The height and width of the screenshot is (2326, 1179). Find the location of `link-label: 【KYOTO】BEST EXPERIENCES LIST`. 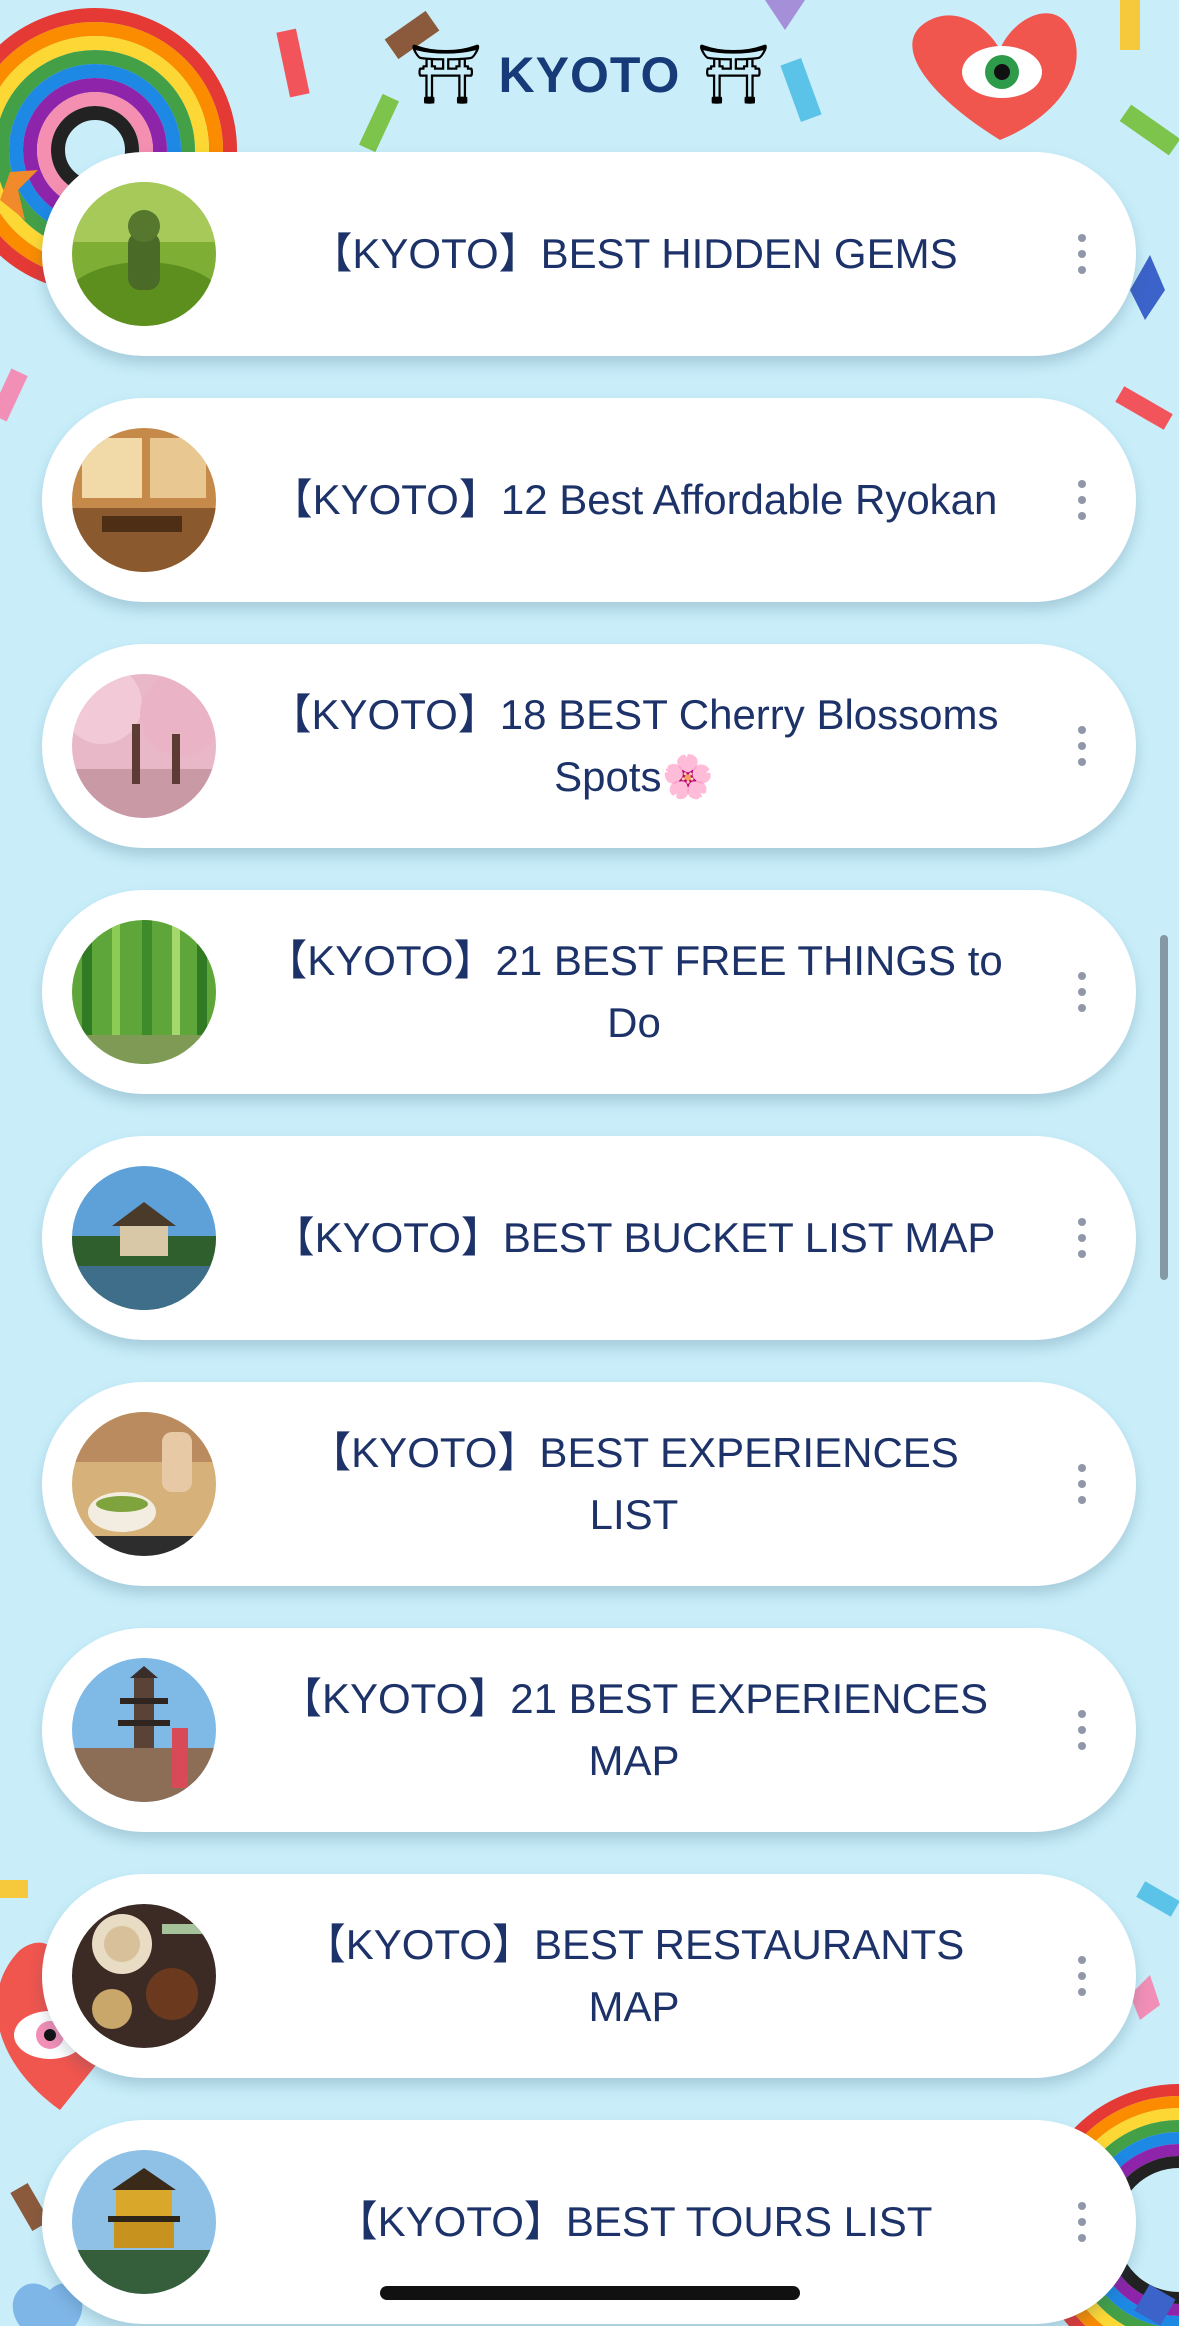

link-label: 【KYOTO】BEST EXPERIENCES LIST is located at coordinates (634, 1483).